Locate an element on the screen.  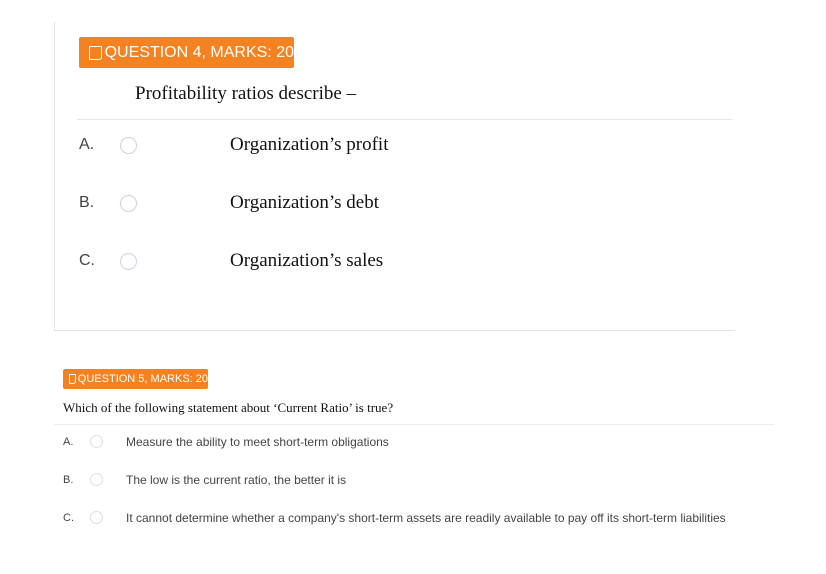
option-text: Organization’s sales is located at coordinates (307, 260).